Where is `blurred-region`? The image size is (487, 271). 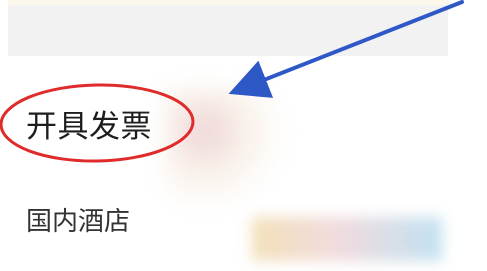
blurred-region is located at coordinates (227, 145).